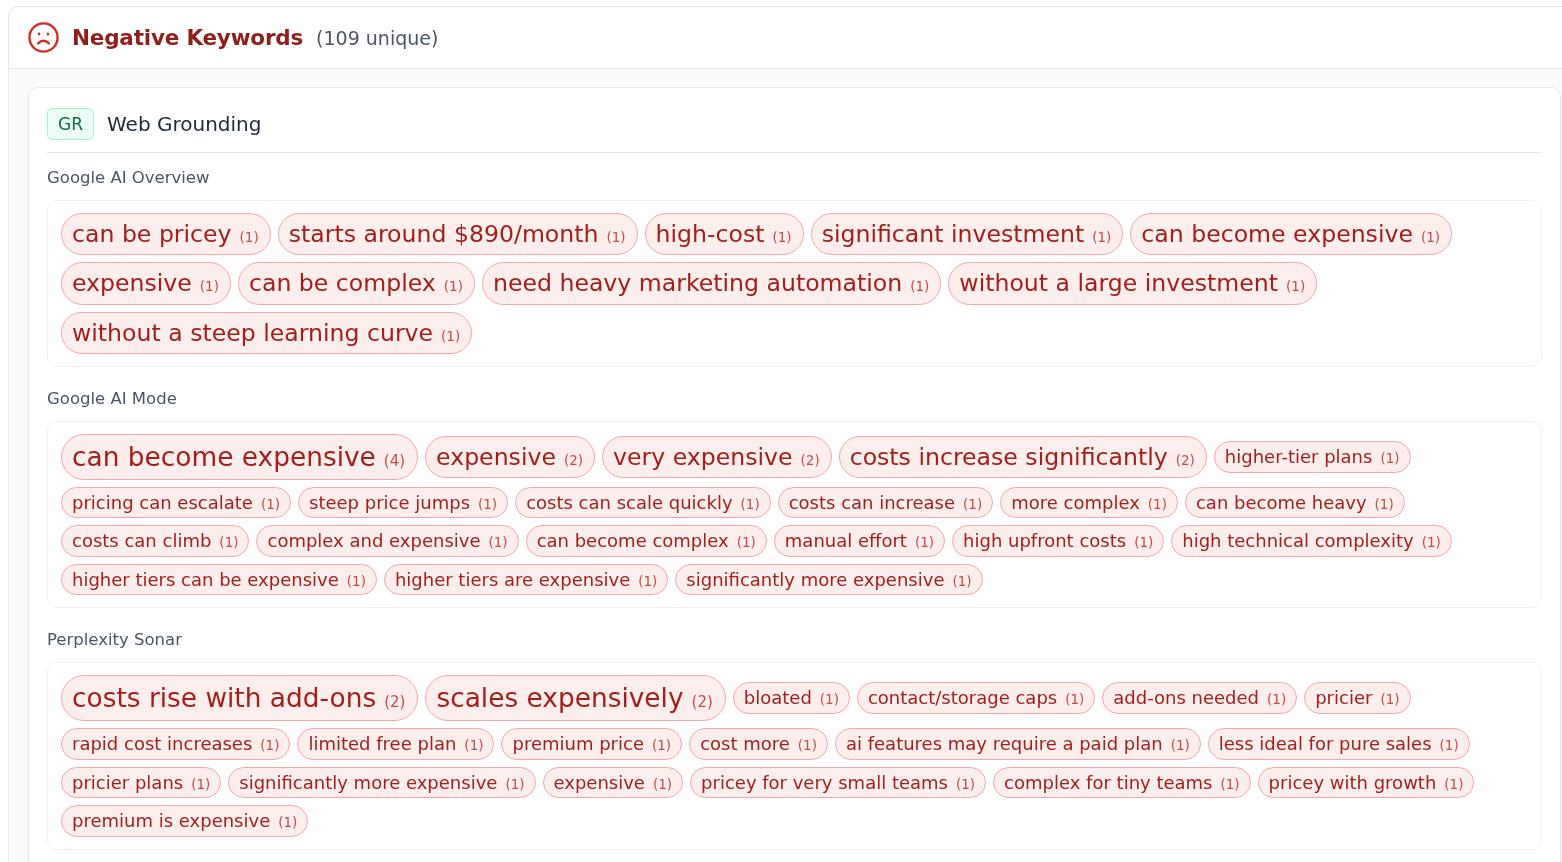  I want to click on keyword-text: need heavy marketing automation, so click(697, 283).